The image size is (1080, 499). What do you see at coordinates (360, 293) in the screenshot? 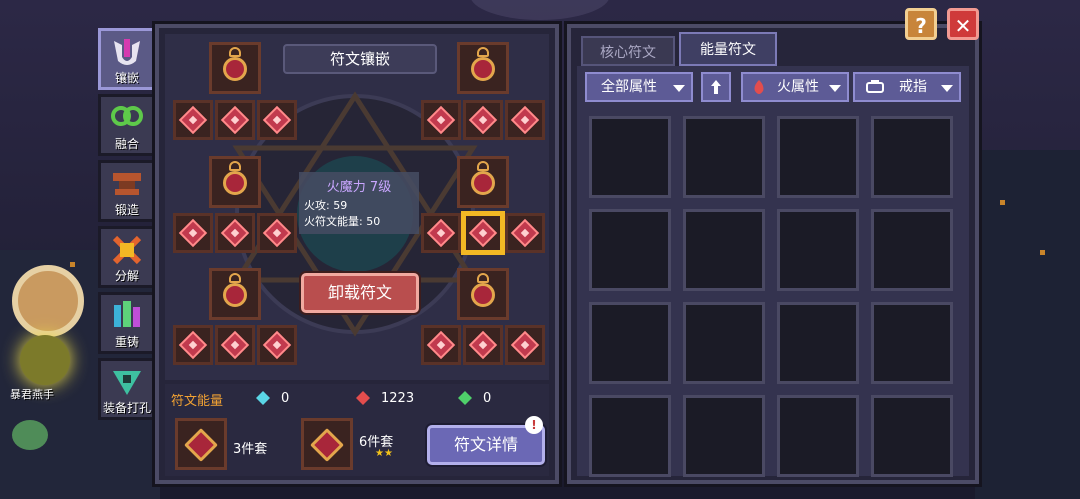
I see `unload-rune-button: 卸载符文` at bounding box center [360, 293].